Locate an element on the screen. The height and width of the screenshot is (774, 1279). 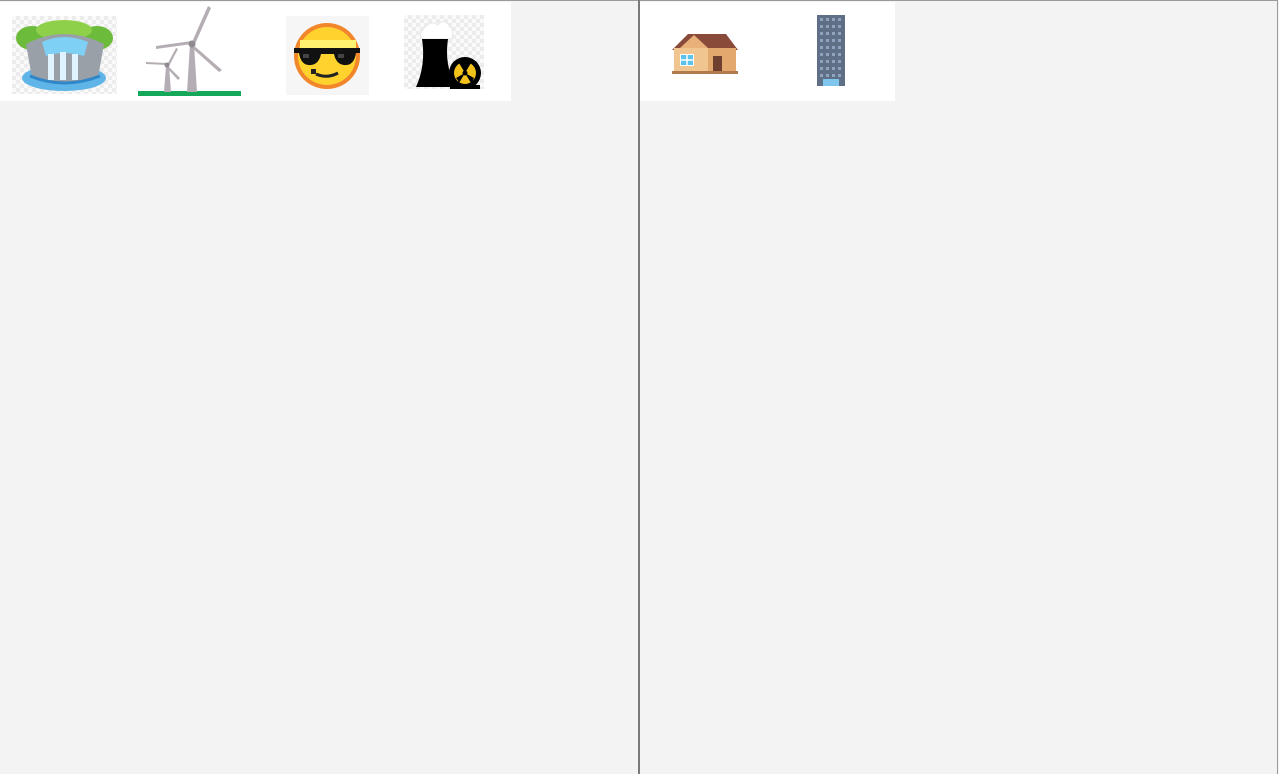
wind-turbine-icon is located at coordinates (189, 51).